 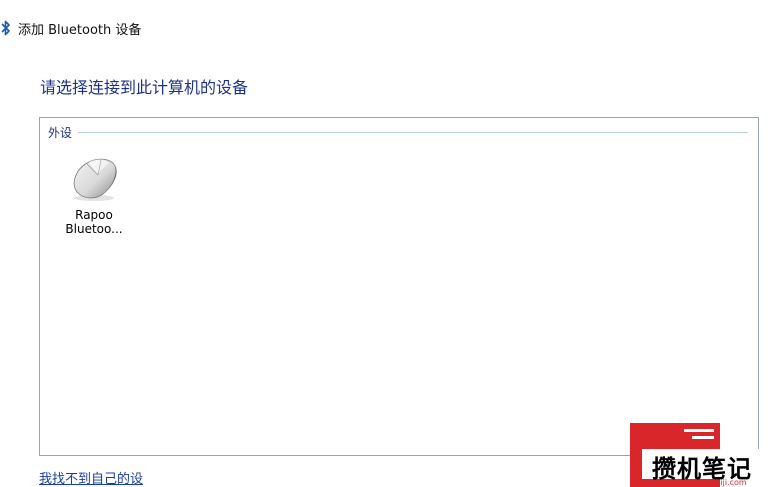 I want to click on device-name-line1: Rapoo, so click(x=94, y=215).